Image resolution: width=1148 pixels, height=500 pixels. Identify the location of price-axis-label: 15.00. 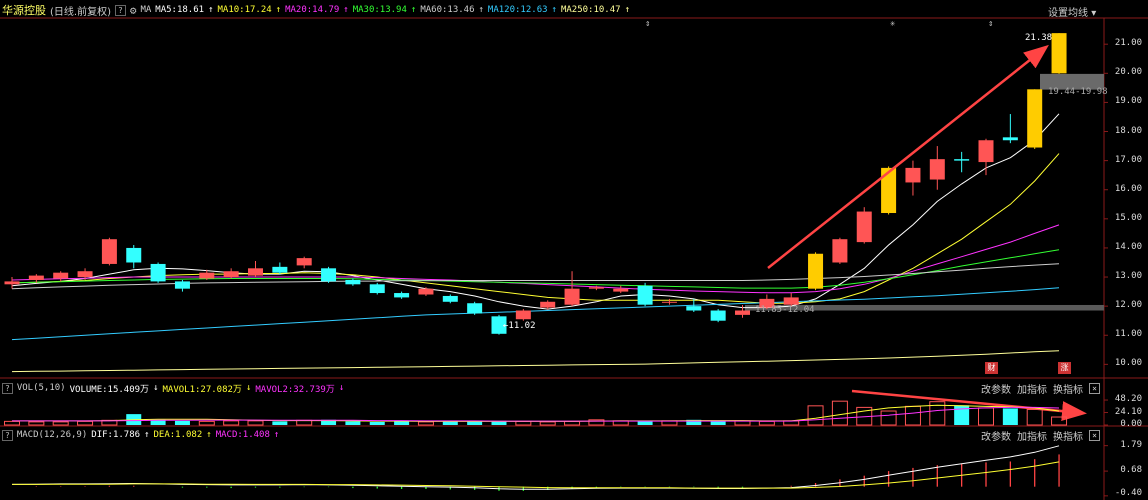
(1128, 217).